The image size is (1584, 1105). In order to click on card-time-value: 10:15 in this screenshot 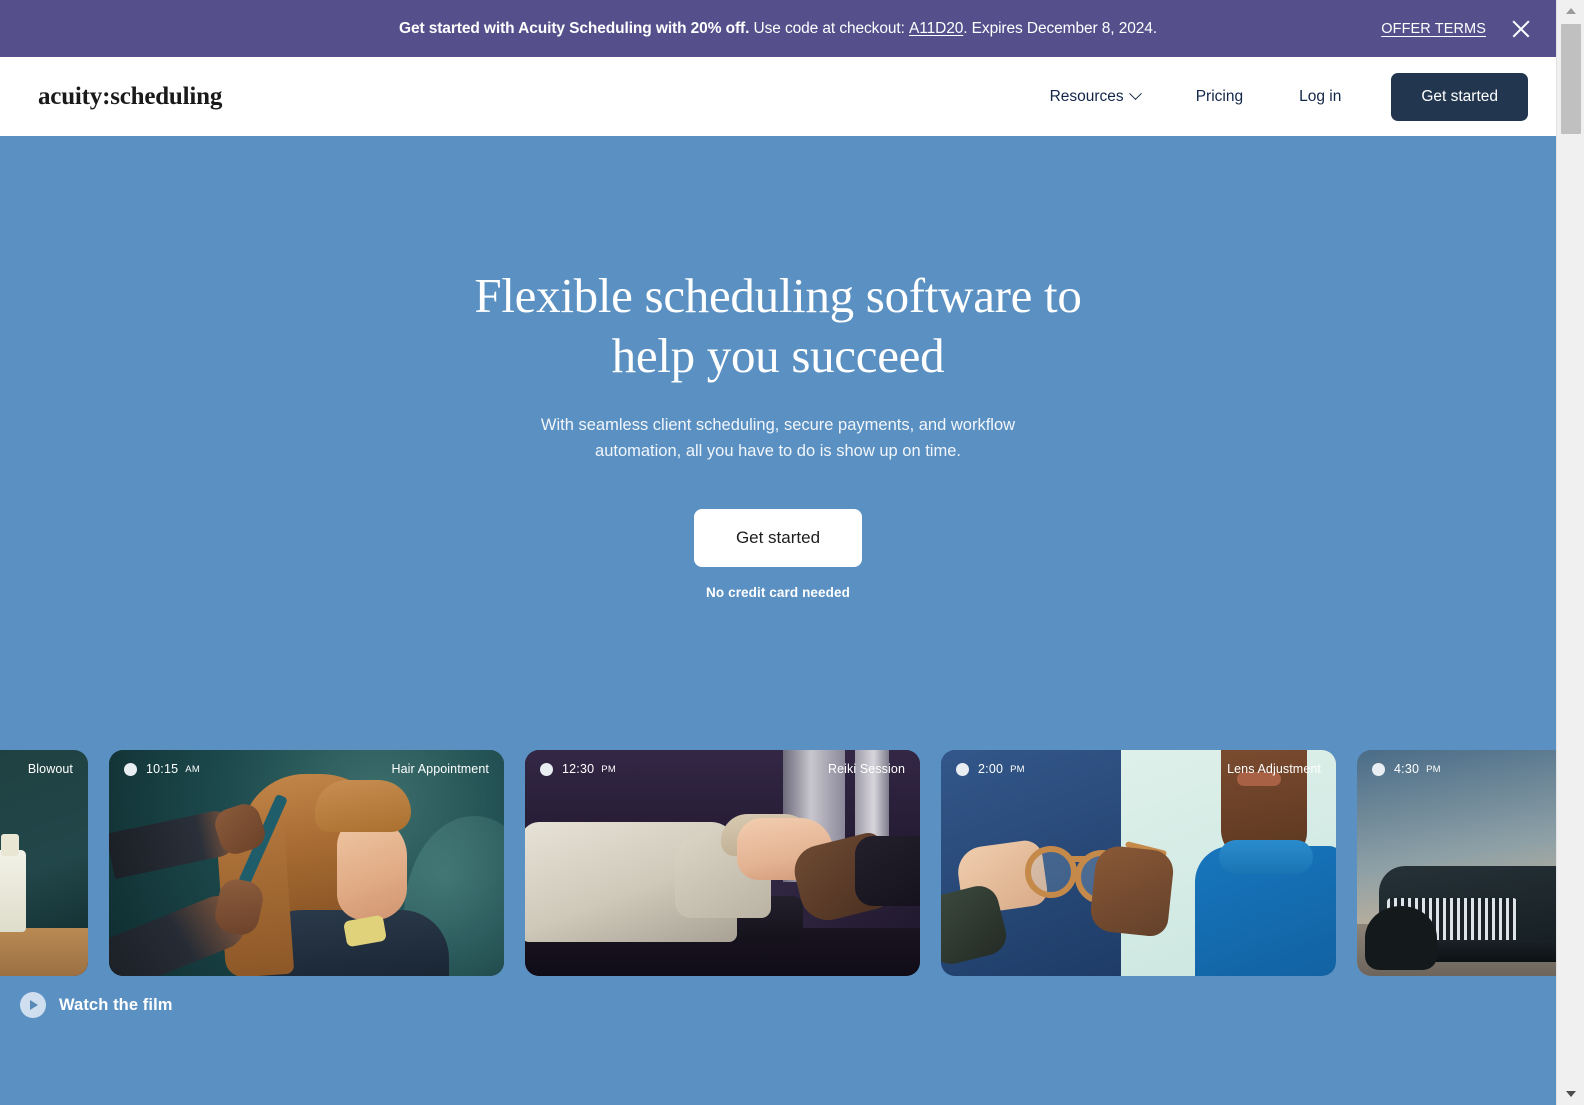, I will do `click(162, 769)`.